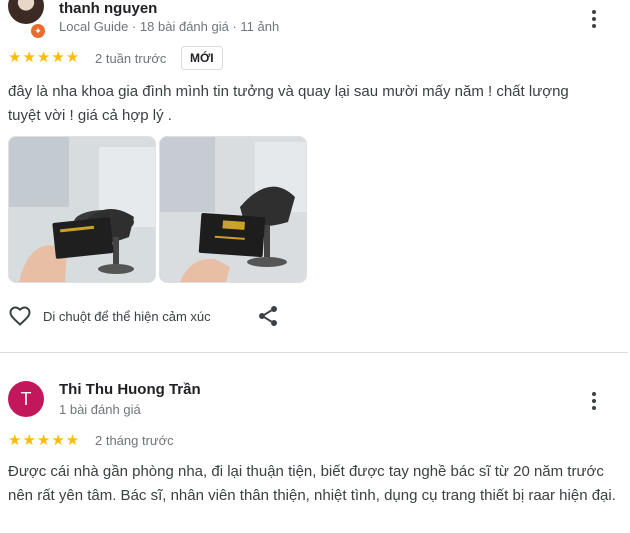  Describe the element at coordinates (314, 352) in the screenshot. I see `review-divider` at that location.